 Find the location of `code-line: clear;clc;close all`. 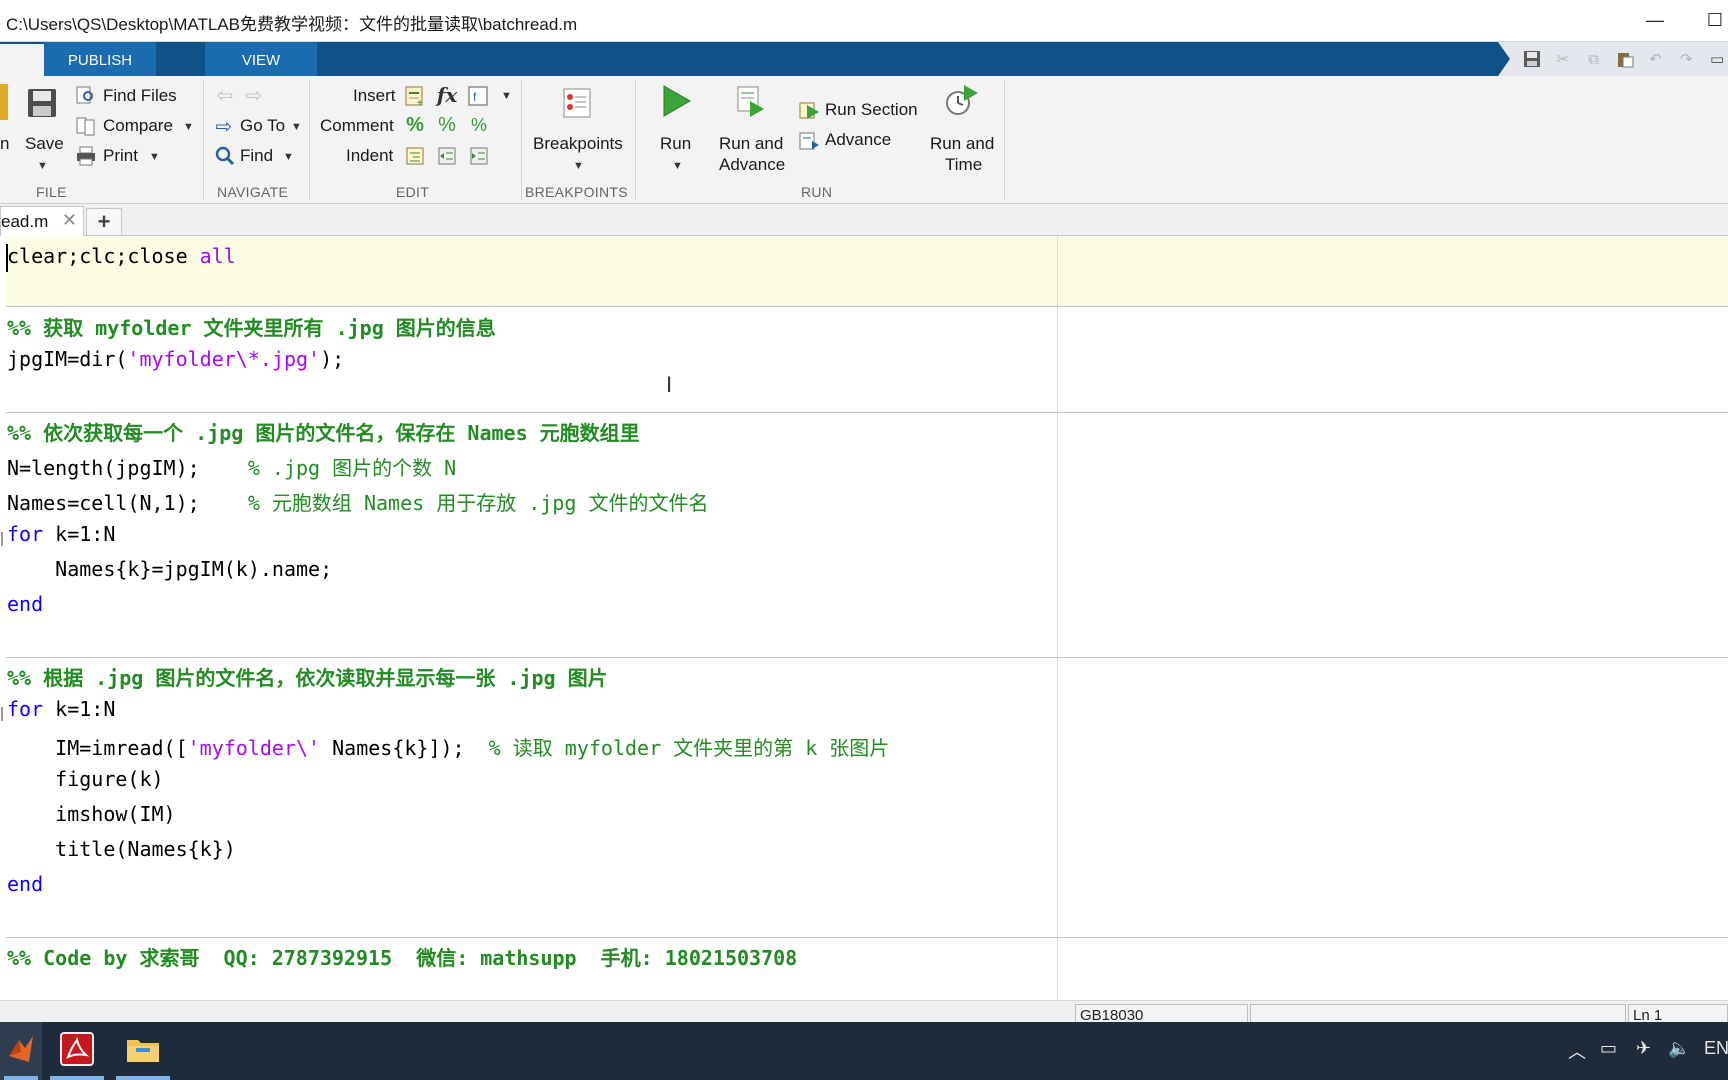

code-line: clear;clc;close all is located at coordinates (121, 256).